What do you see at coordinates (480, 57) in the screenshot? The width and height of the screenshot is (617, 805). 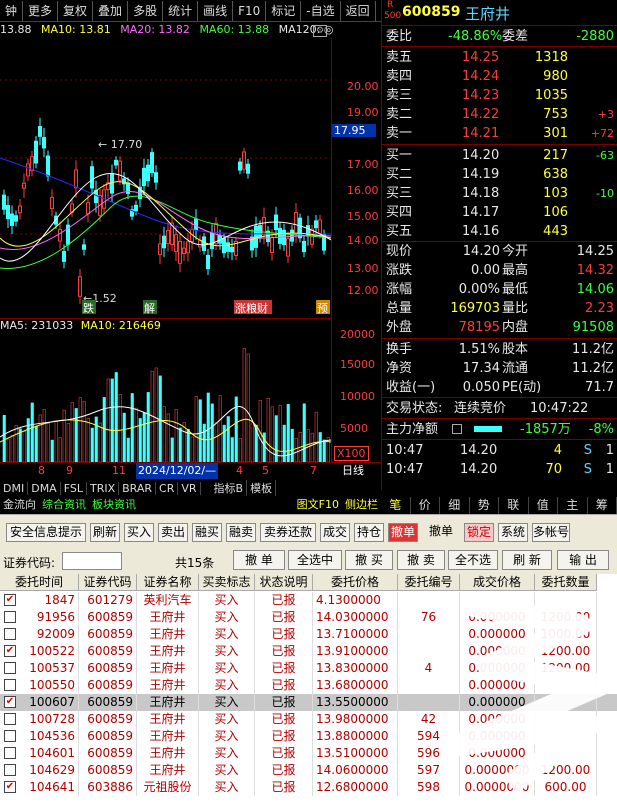 I see `ask-price: 14.25` at bounding box center [480, 57].